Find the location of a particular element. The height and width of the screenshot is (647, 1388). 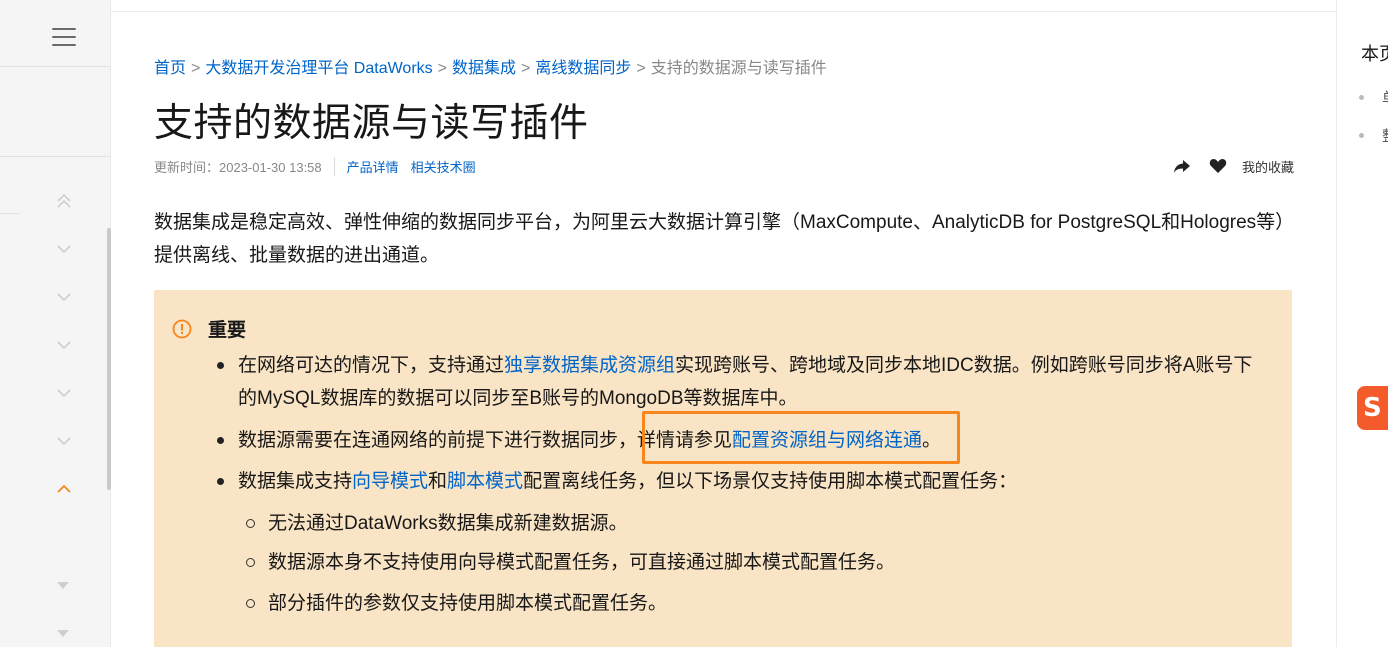

notice-text: 数据源需要在连通网络的前提下进行数据同步，详情请参见 is located at coordinates (485, 440).